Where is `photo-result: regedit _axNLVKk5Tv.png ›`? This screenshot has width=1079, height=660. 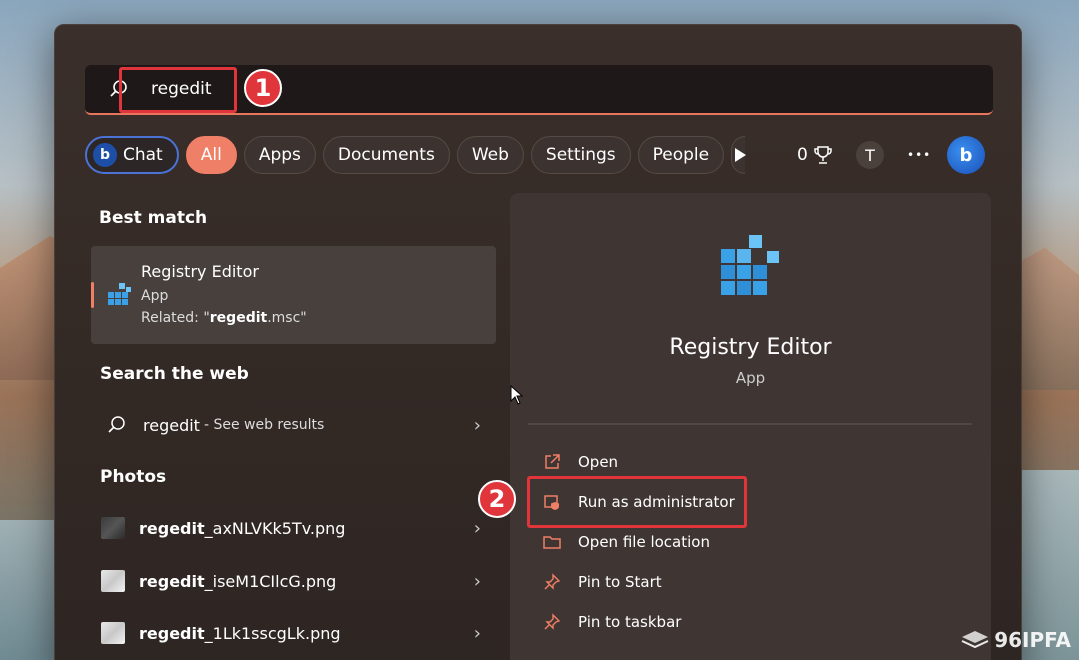
photo-result: regedit _axNLVKk5Tv.png › is located at coordinates (291, 528).